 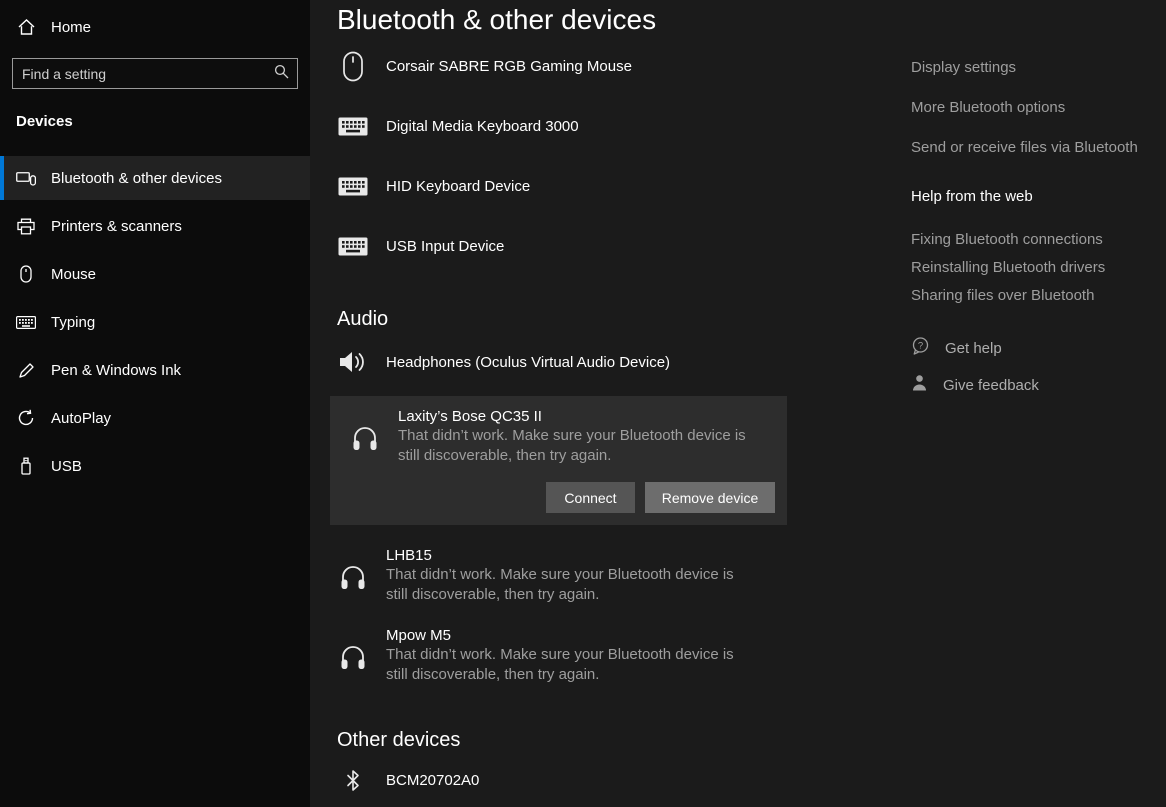 What do you see at coordinates (73, 322) in the screenshot?
I see `sidebar-item-label: Typing` at bounding box center [73, 322].